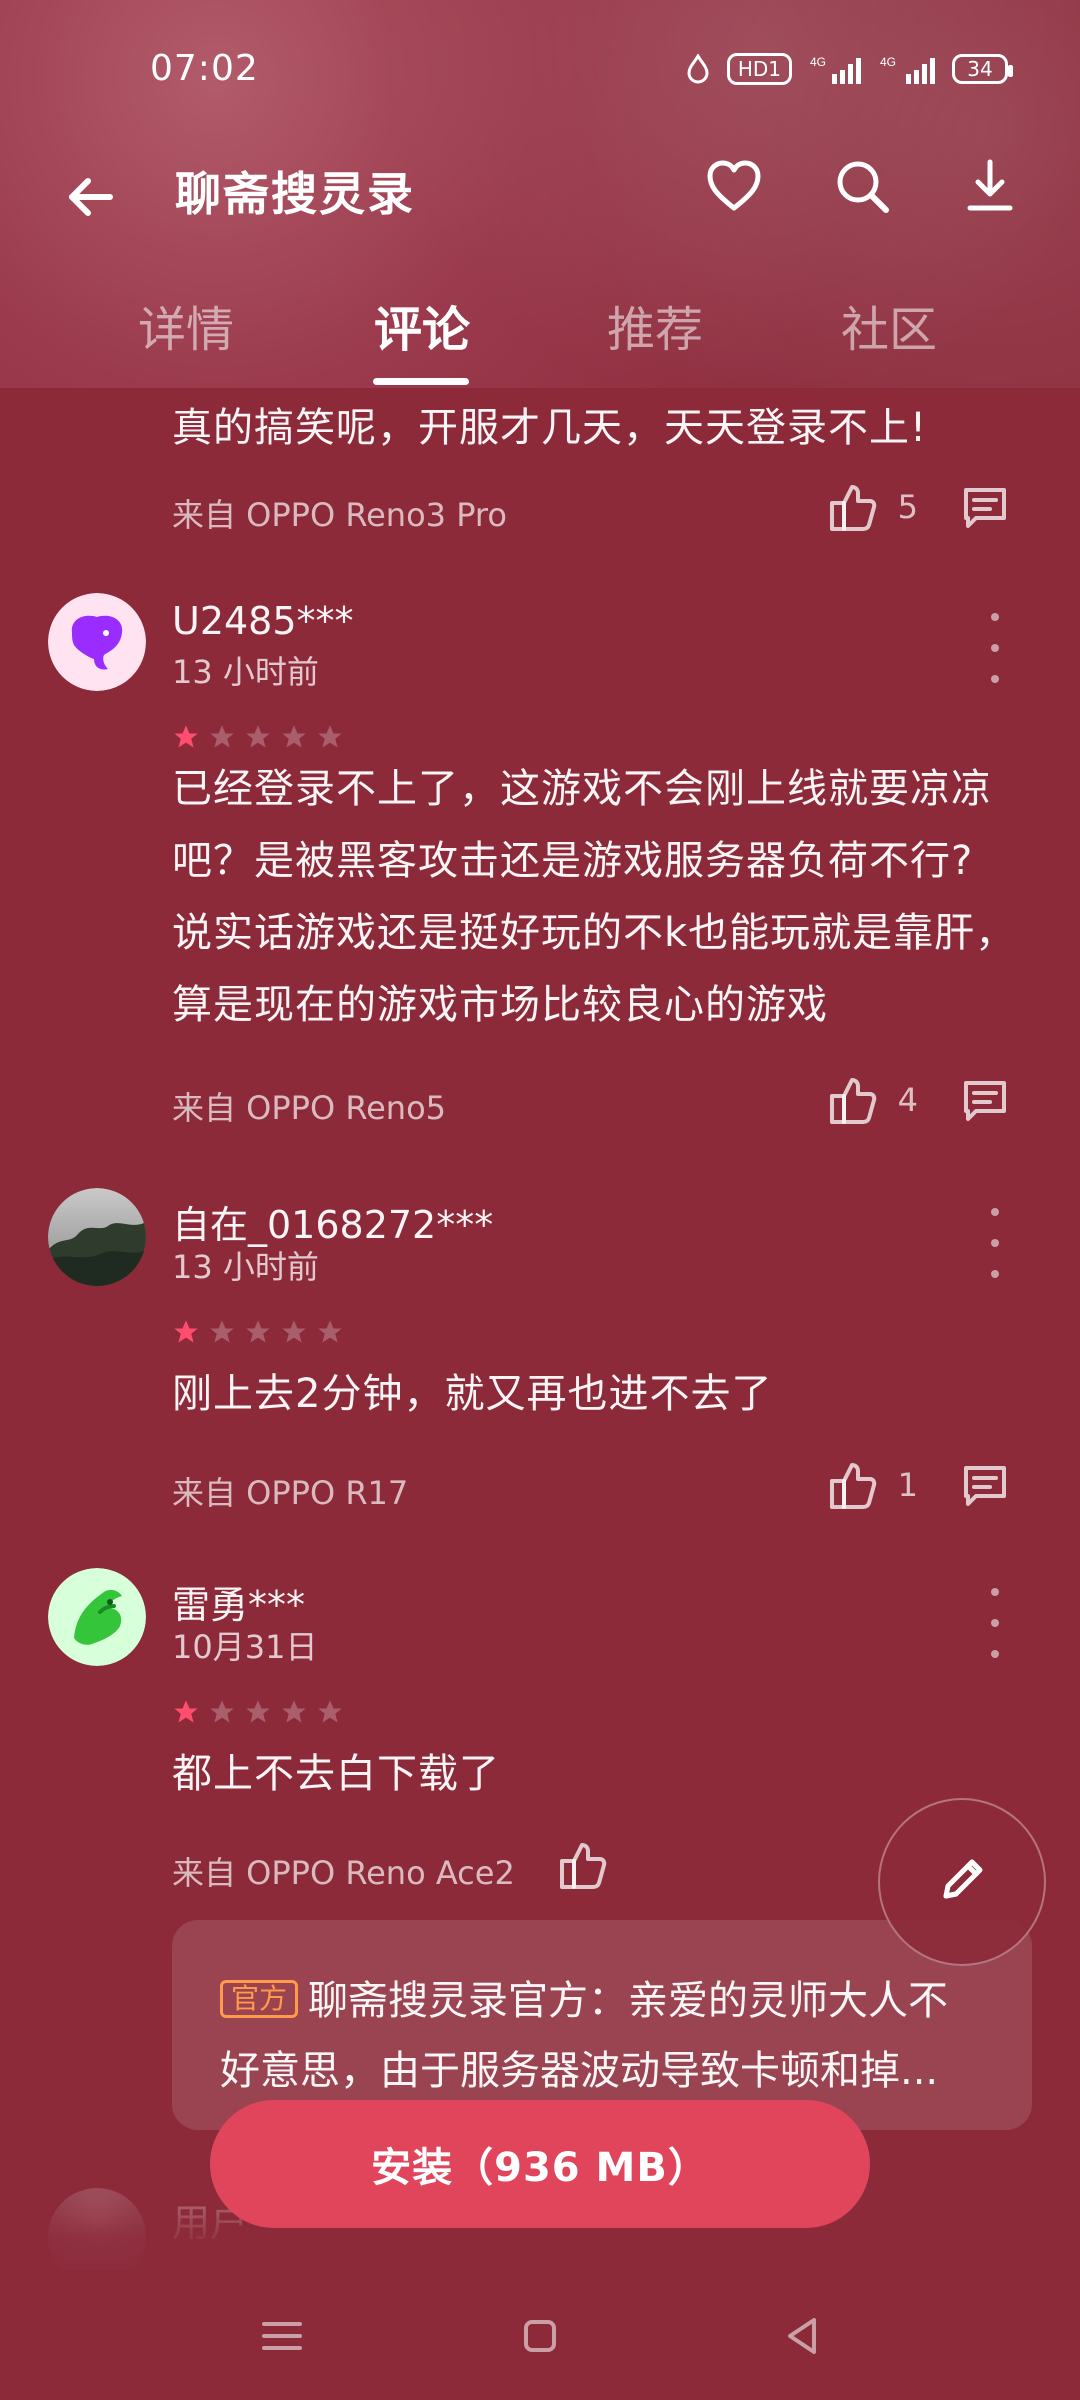  What do you see at coordinates (500, 1005) in the screenshot?
I see `review-line: 算是现在的游戏市场比较良心的游戏` at bounding box center [500, 1005].